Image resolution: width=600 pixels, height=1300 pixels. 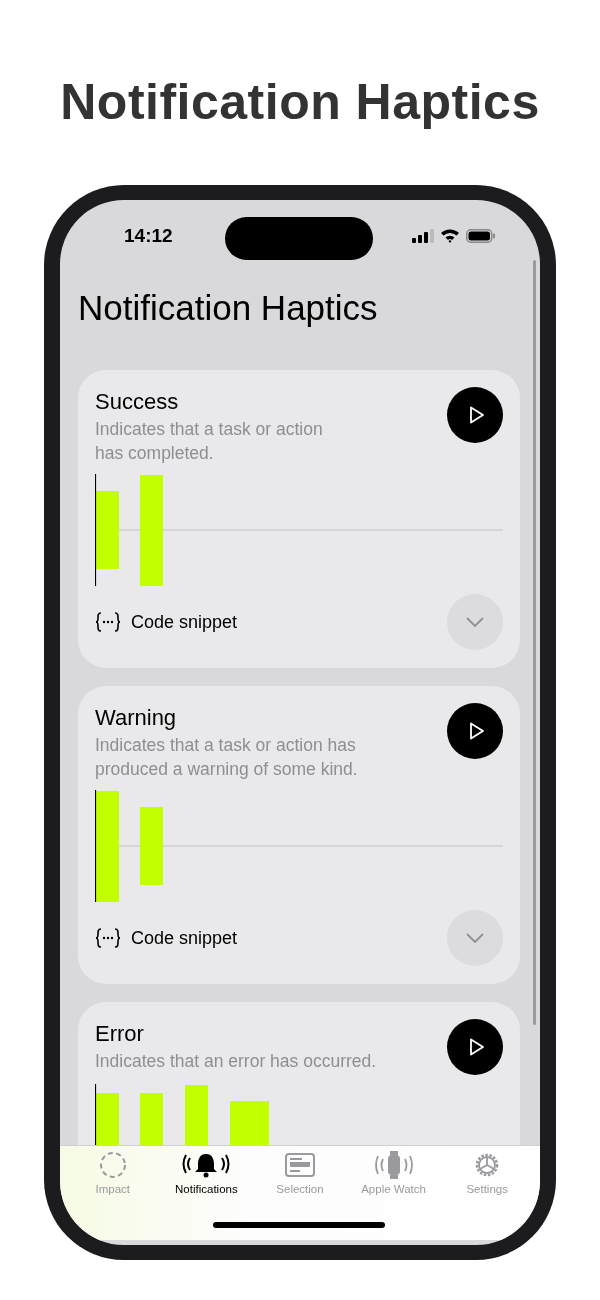 I want to click on card-description: Indicates that a task or action has completed., so click(x=209, y=441).